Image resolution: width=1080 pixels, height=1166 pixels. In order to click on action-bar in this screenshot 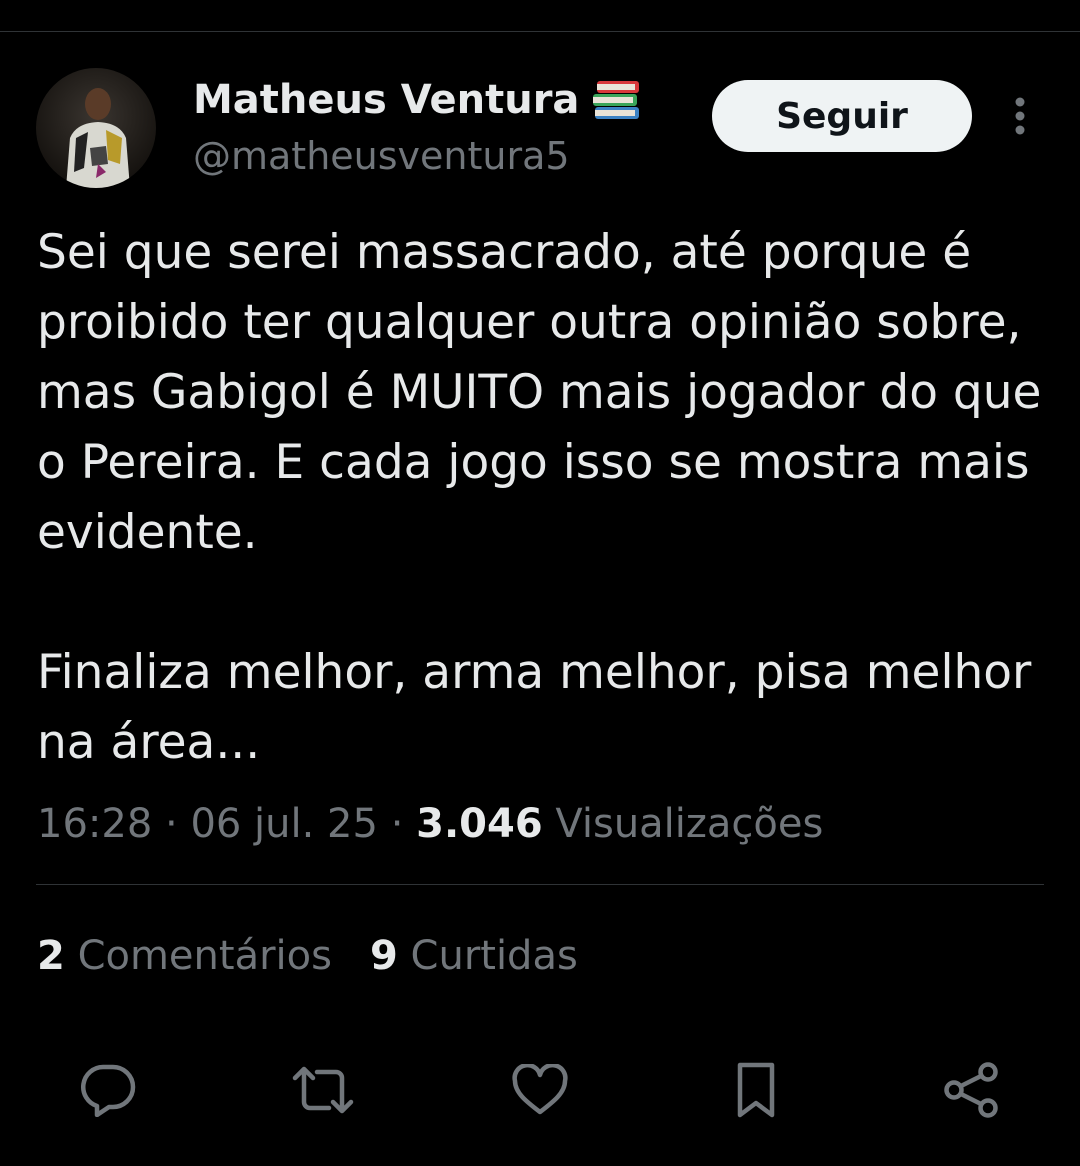, I will do `click(540, 1090)`.